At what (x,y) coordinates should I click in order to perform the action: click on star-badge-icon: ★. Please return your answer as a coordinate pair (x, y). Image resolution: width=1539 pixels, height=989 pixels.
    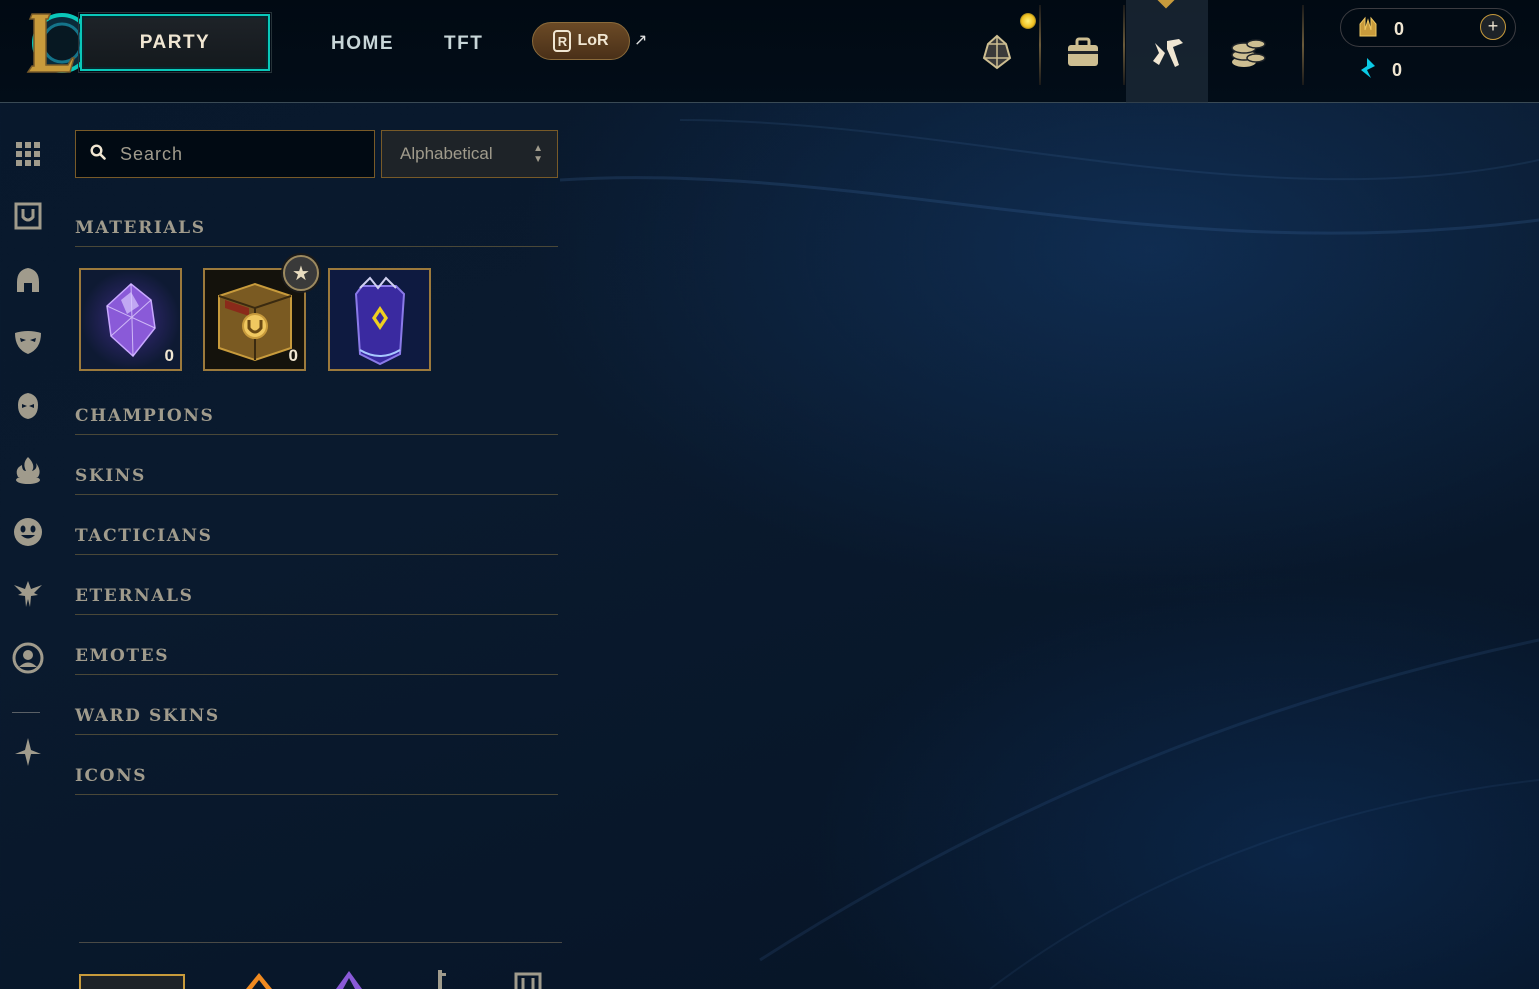
    Looking at the image, I should click on (301, 273).